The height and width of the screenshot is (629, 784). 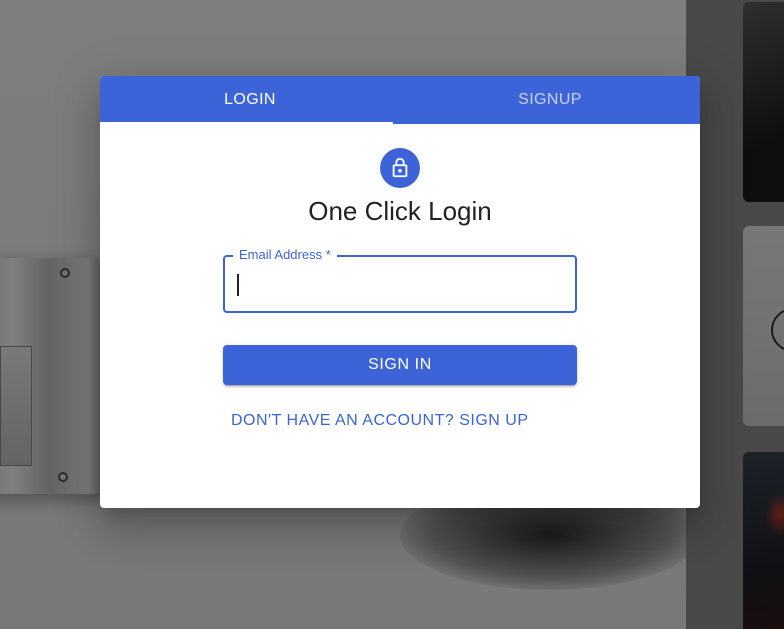 I want to click on lock-icon, so click(x=400, y=168).